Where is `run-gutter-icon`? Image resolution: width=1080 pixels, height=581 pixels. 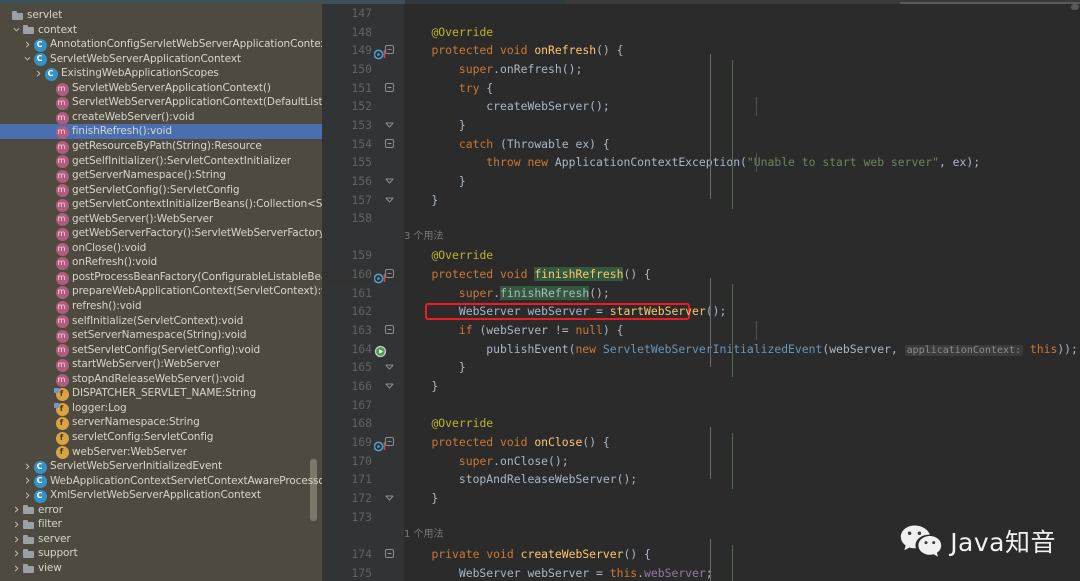 run-gutter-icon is located at coordinates (380, 350).